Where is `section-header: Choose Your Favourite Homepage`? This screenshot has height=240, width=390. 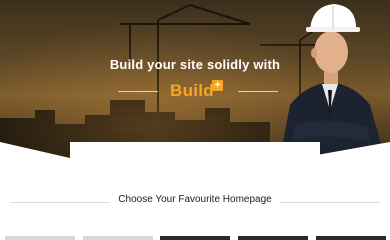
section-header: Choose Your Favourite Homepage is located at coordinates (195, 202).